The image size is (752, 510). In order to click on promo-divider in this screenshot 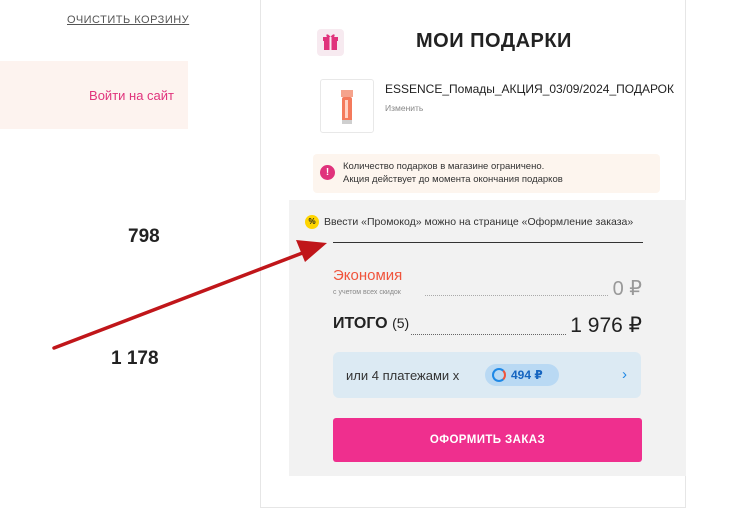, I will do `click(488, 242)`.